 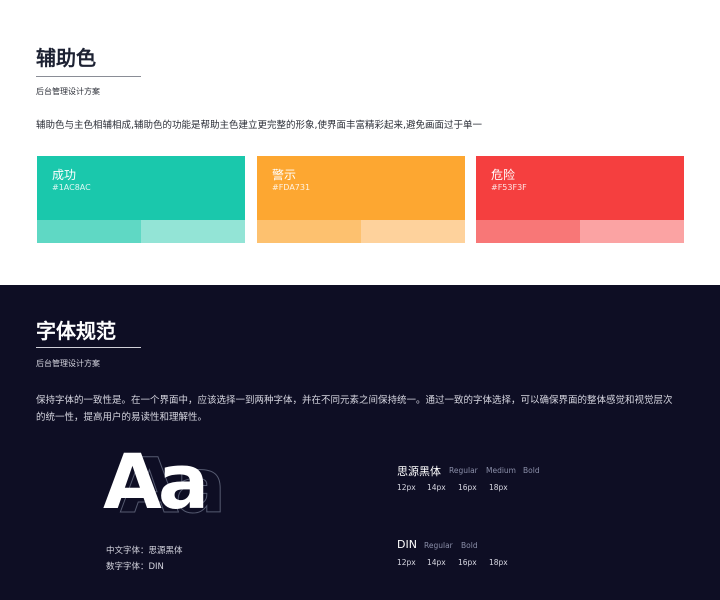 What do you see at coordinates (501, 470) in the screenshot?
I see `font-weight-label: Medium` at bounding box center [501, 470].